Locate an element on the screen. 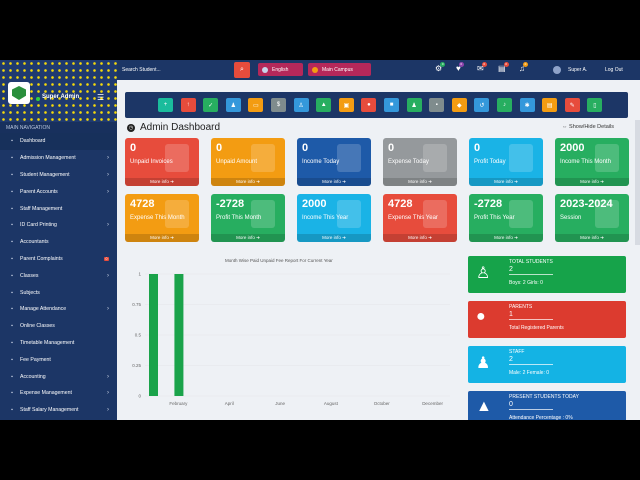 Image resolution: width=640 pixels, height=480 pixels. scrollbar is located at coordinates (637, 182).